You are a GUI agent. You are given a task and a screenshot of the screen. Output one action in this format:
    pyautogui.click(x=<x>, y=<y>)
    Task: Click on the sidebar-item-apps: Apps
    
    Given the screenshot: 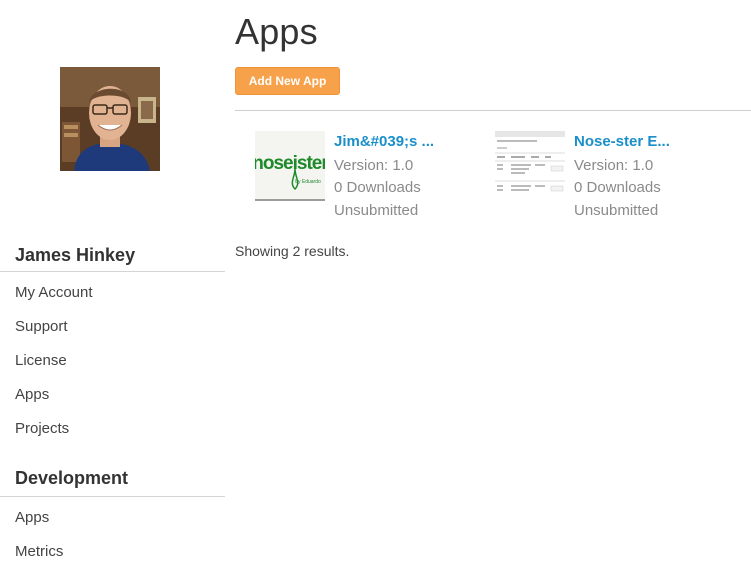 What is the action you would take?
    pyautogui.click(x=32, y=394)
    